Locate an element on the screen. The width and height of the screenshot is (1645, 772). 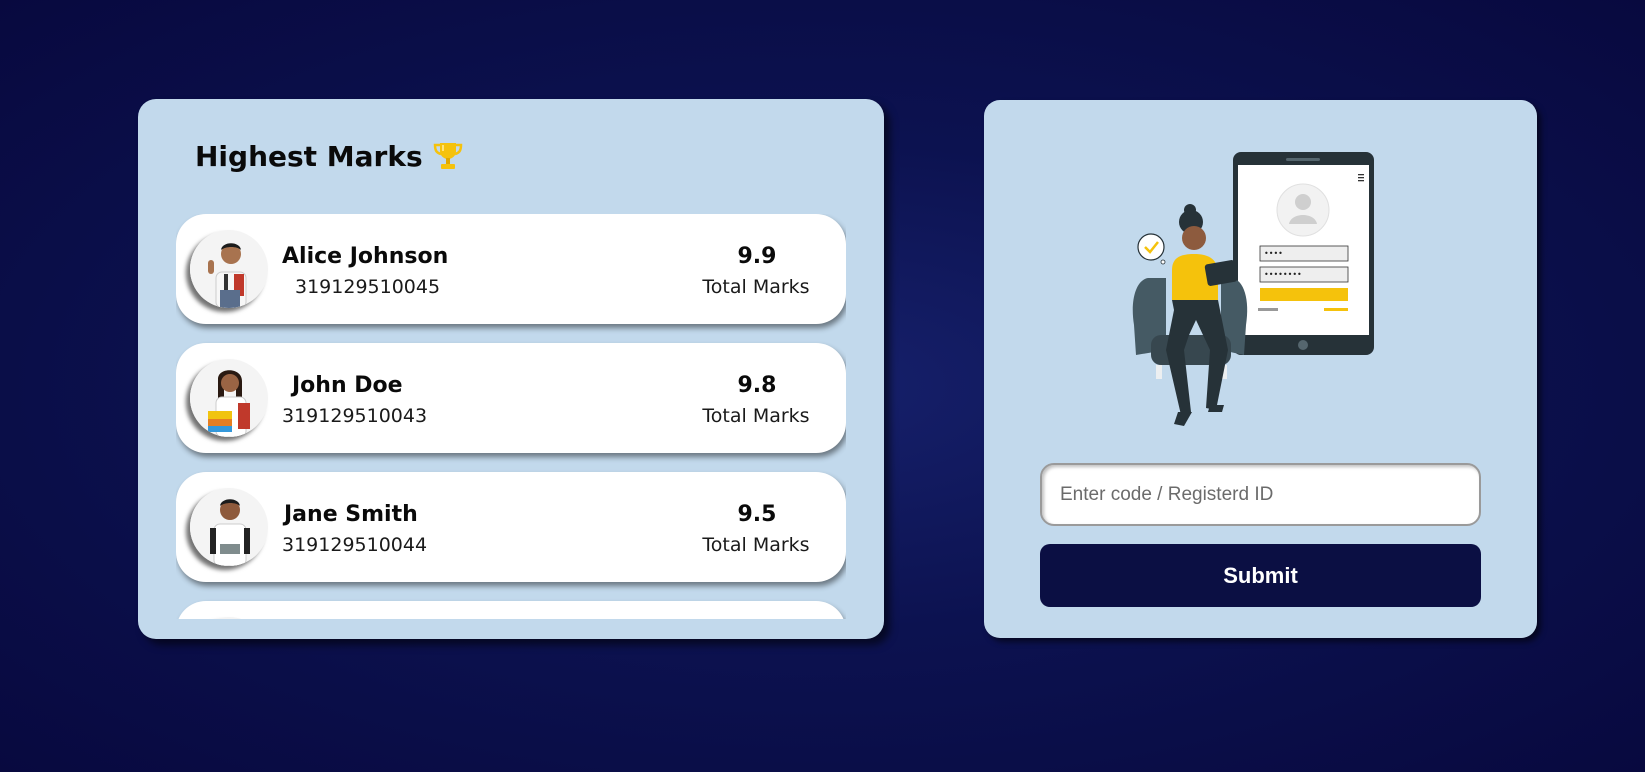
student-marks: 9.9 is located at coordinates (757, 256).